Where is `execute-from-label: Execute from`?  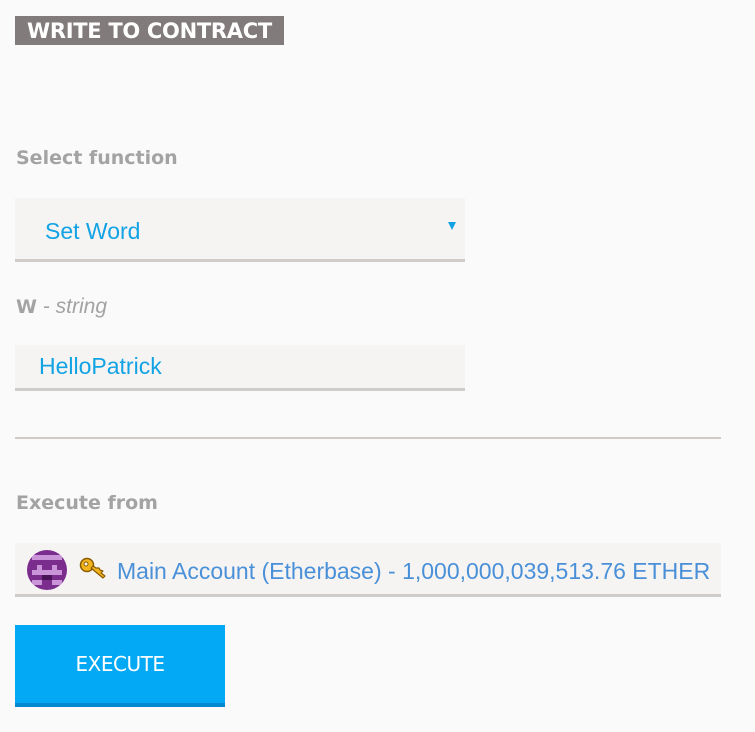
execute-from-label: Execute from is located at coordinates (87, 503).